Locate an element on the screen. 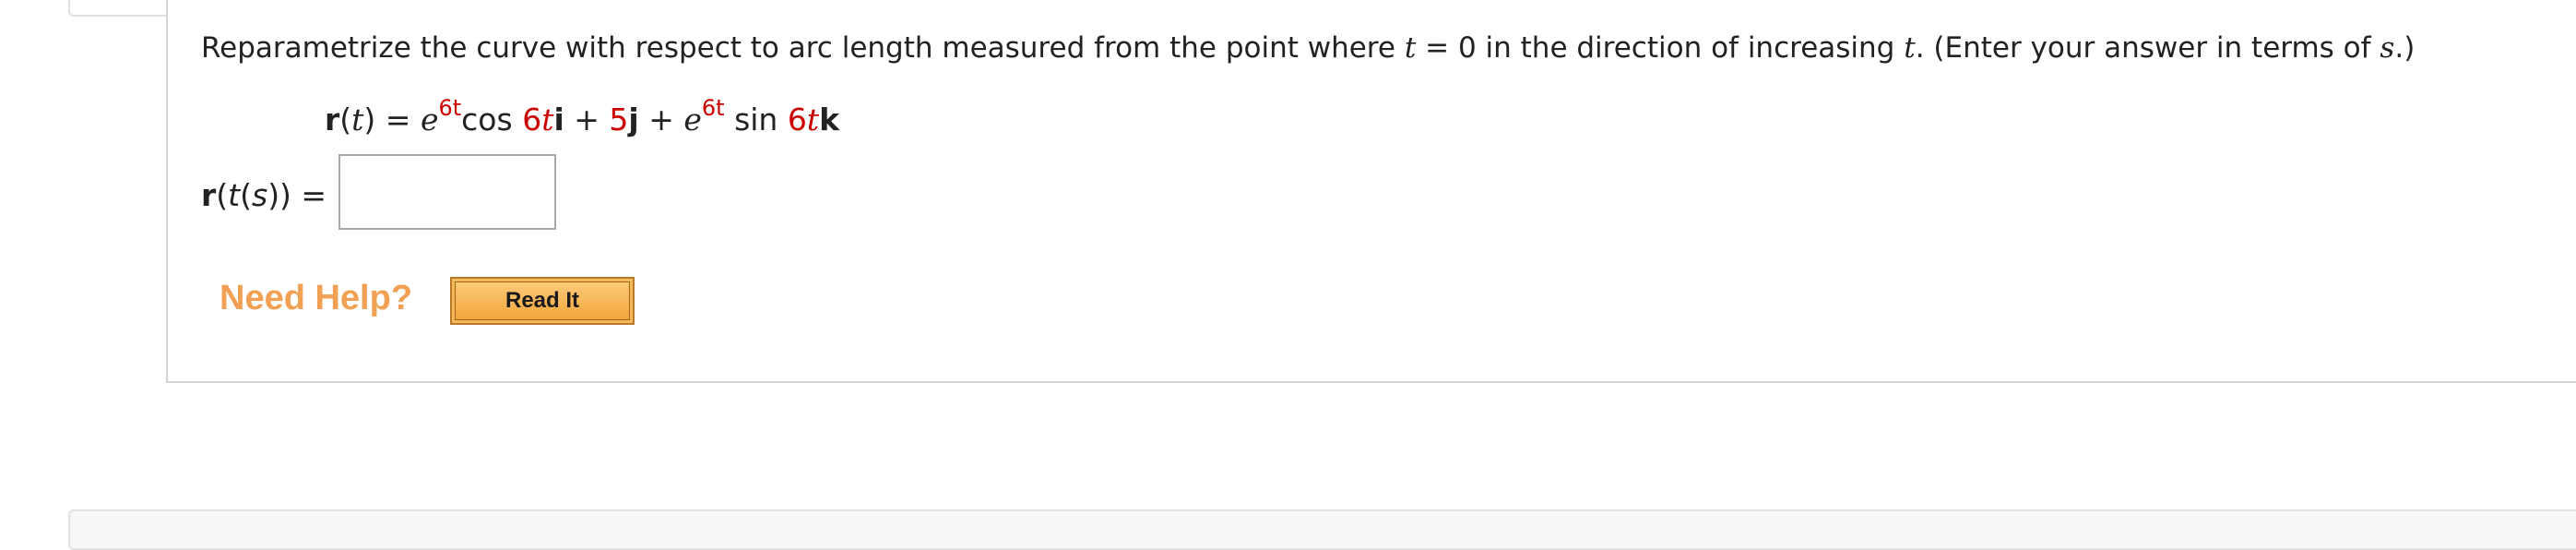  read-it-button: Read It is located at coordinates (542, 301).